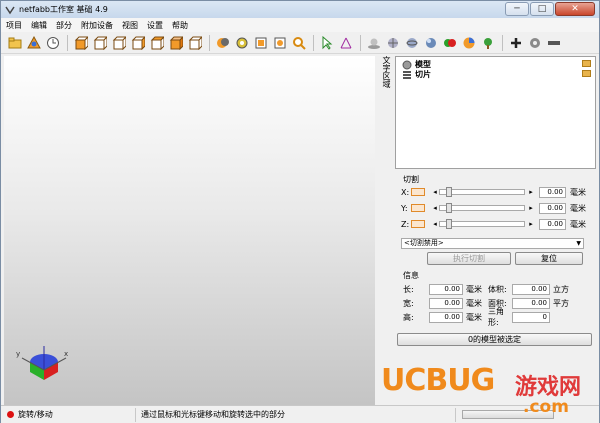  What do you see at coordinates (552, 192) in the screenshot?
I see `cut-x-input: 0.00` at bounding box center [552, 192].